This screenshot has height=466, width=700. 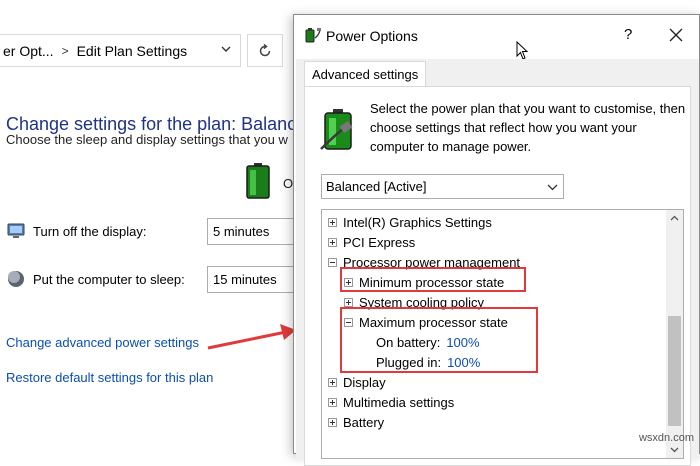 What do you see at coordinates (102, 342) in the screenshot?
I see `change-advanced-power-settings-link: Change advanced power settings` at bounding box center [102, 342].